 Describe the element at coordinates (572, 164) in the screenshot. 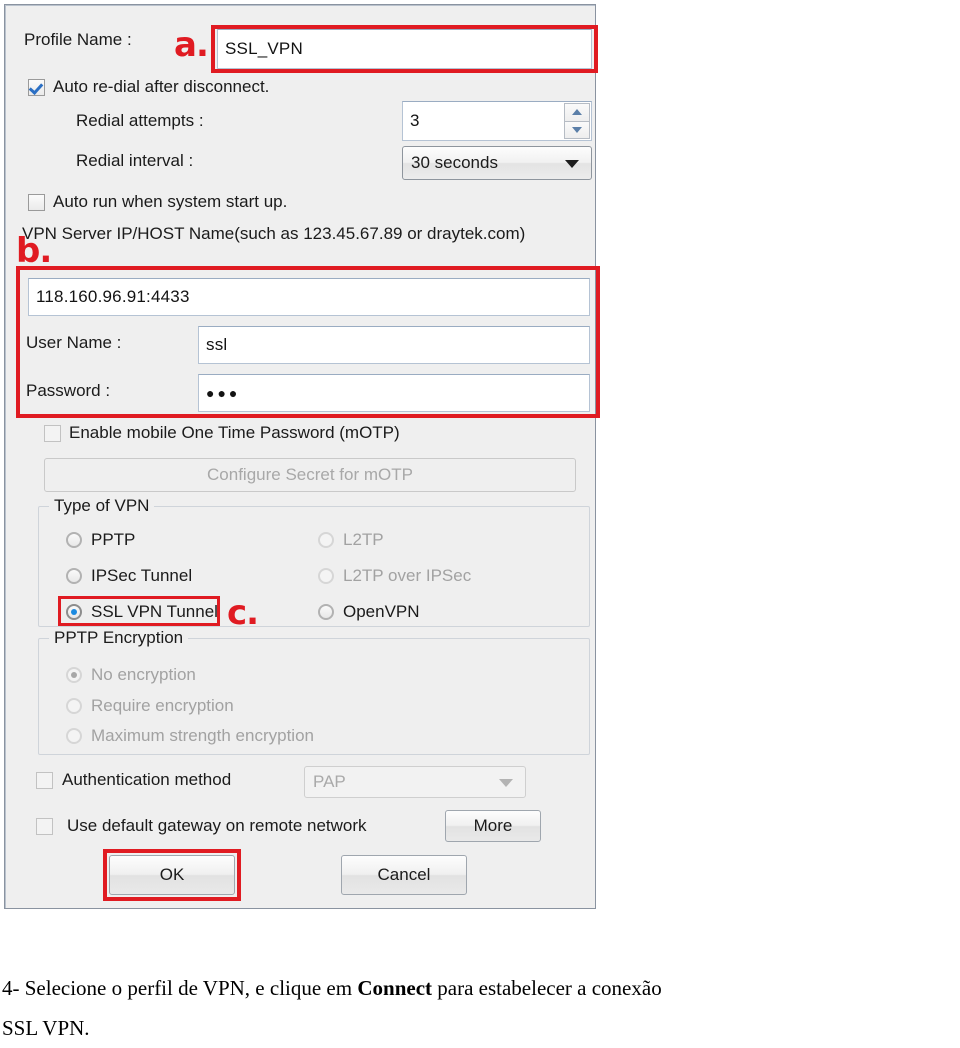

I see `chevron-down-icon` at that location.